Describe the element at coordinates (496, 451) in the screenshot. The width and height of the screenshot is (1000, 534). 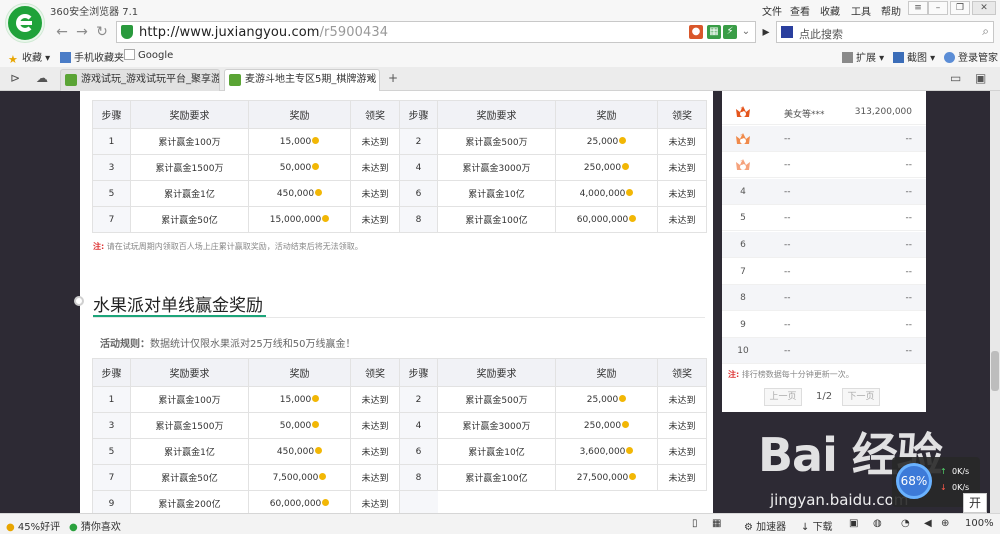
I see `requirement-cell: 累计赢金10亿` at that location.